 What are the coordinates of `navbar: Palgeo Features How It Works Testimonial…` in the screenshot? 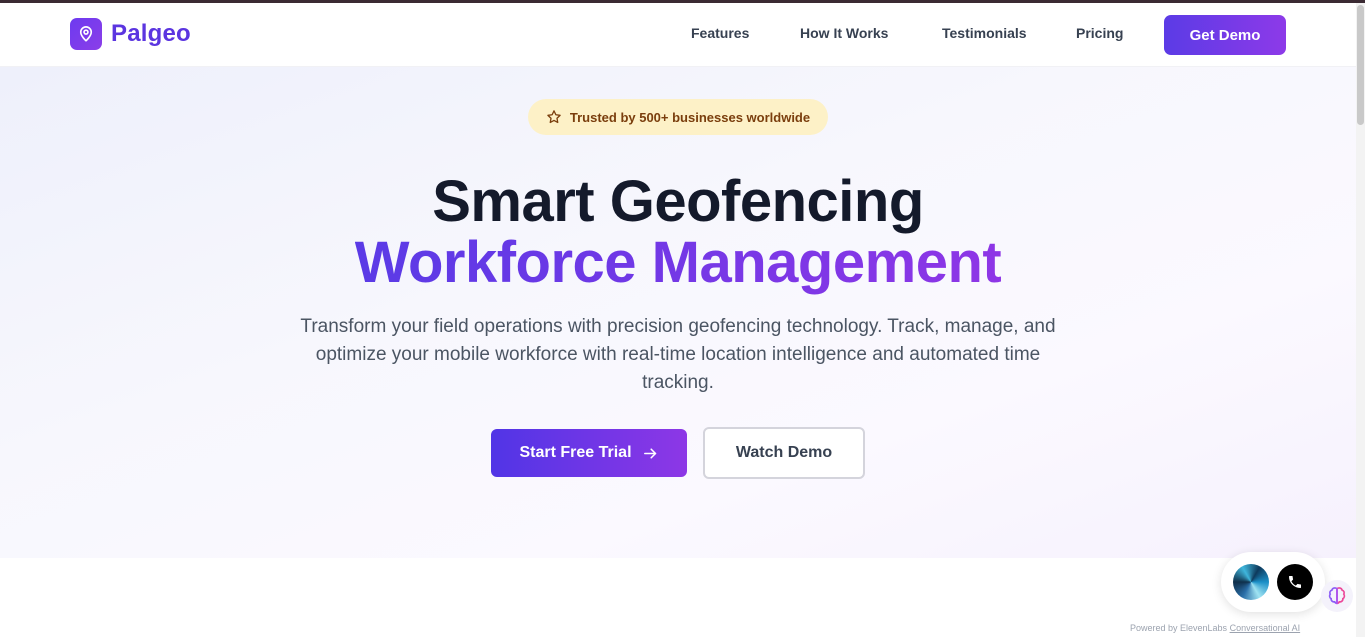 It's located at (678, 35).